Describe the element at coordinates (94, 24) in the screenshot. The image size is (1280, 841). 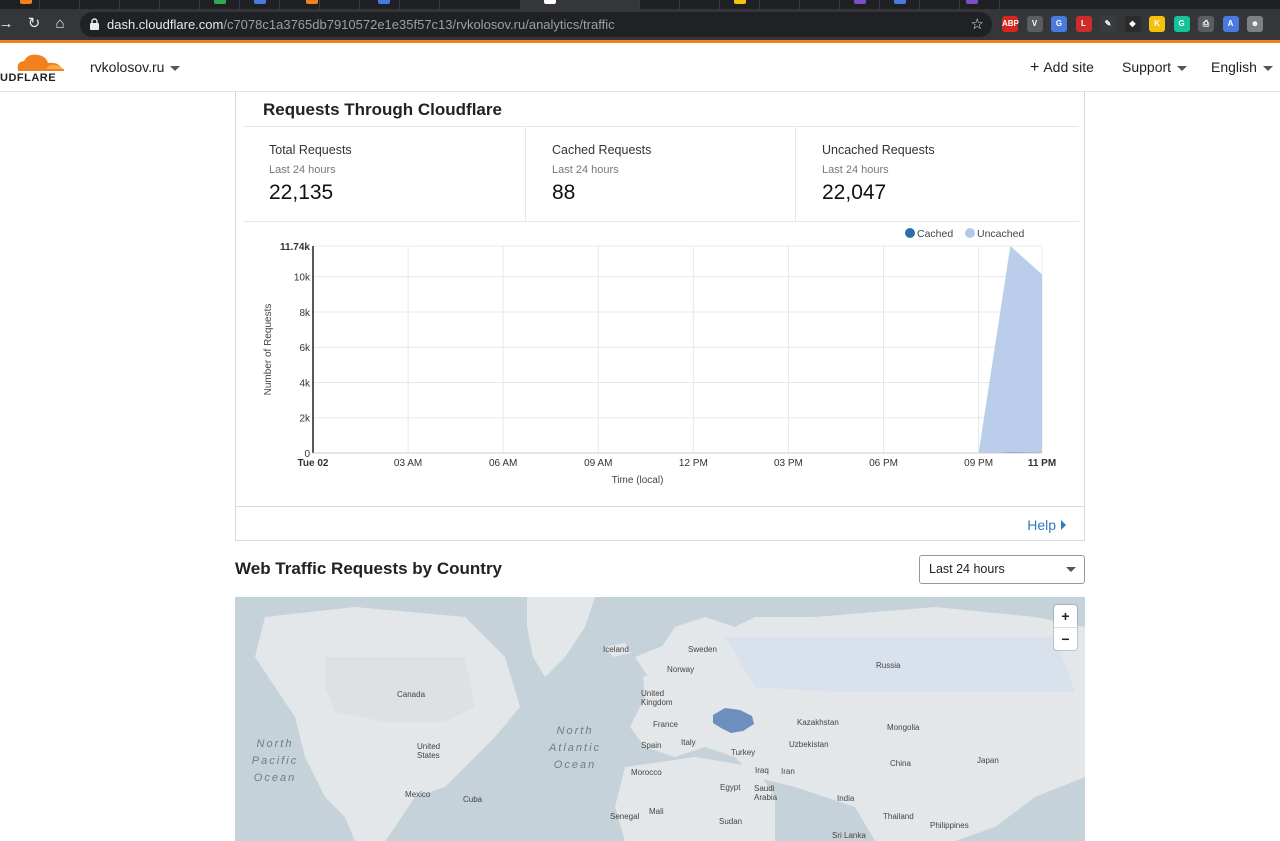
I see `lock-icon` at that location.